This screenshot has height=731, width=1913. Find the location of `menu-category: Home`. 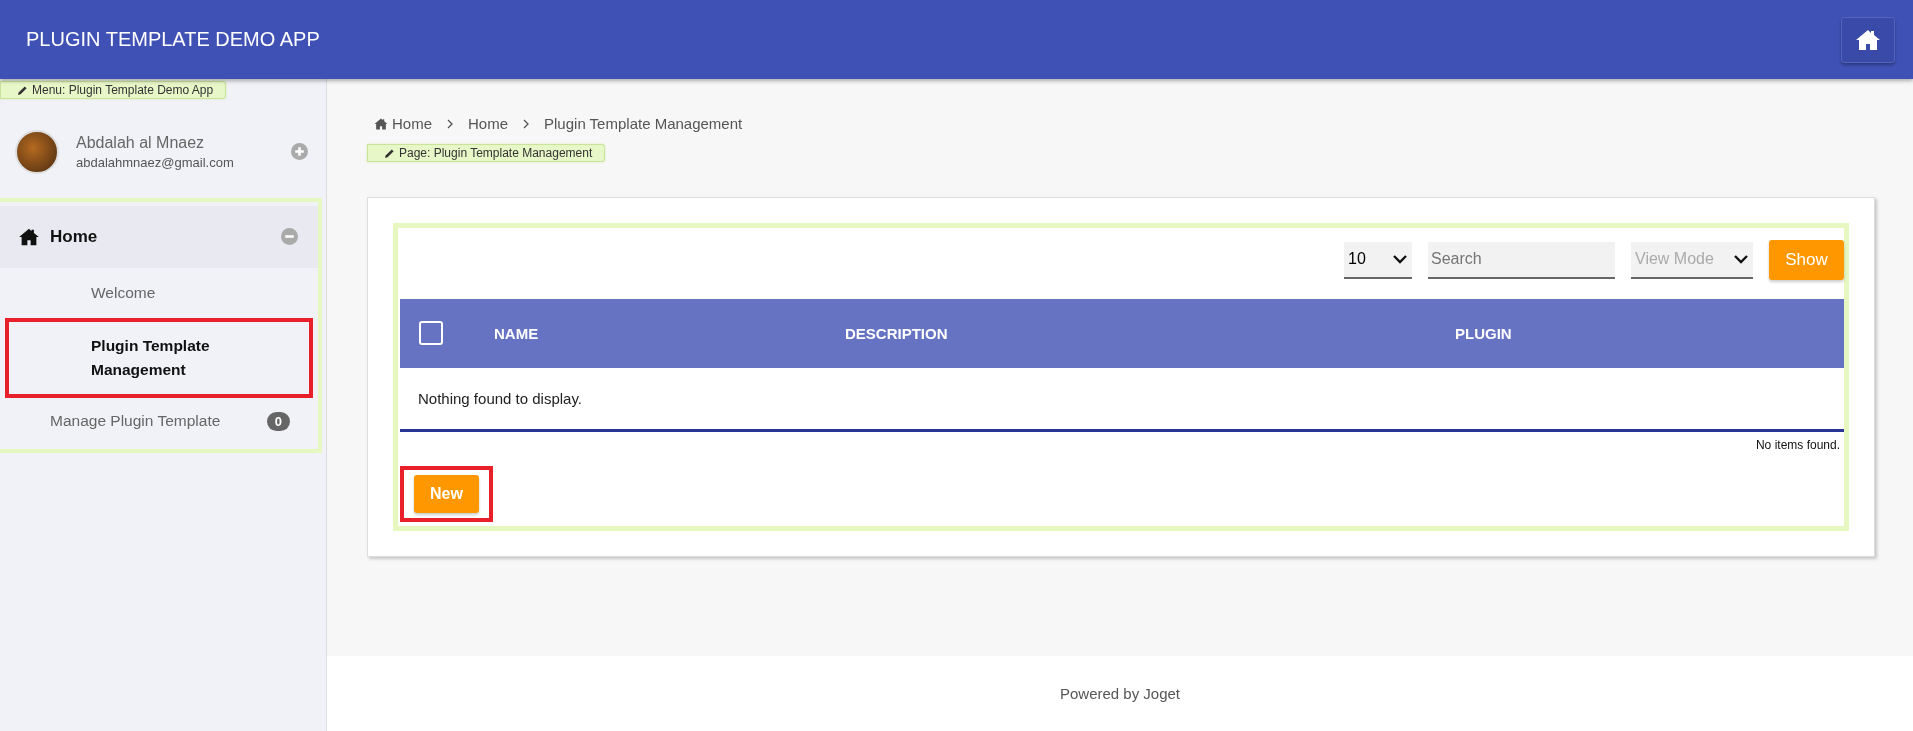

menu-category: Home is located at coordinates (159, 236).